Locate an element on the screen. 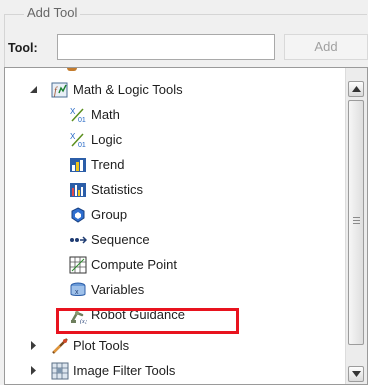  compute-point-icon is located at coordinates (78, 265).